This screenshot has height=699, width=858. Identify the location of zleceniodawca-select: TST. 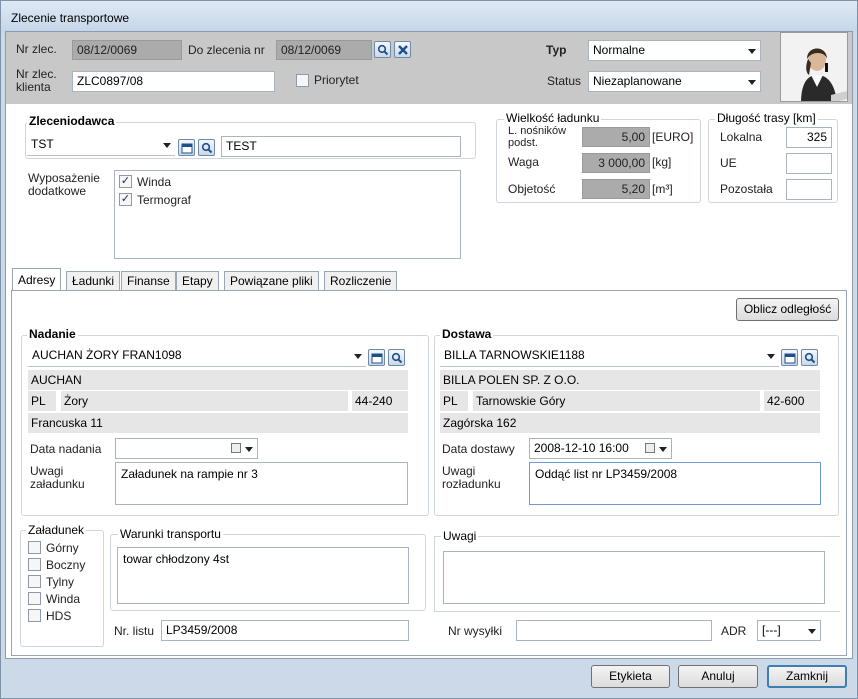
(101, 145).